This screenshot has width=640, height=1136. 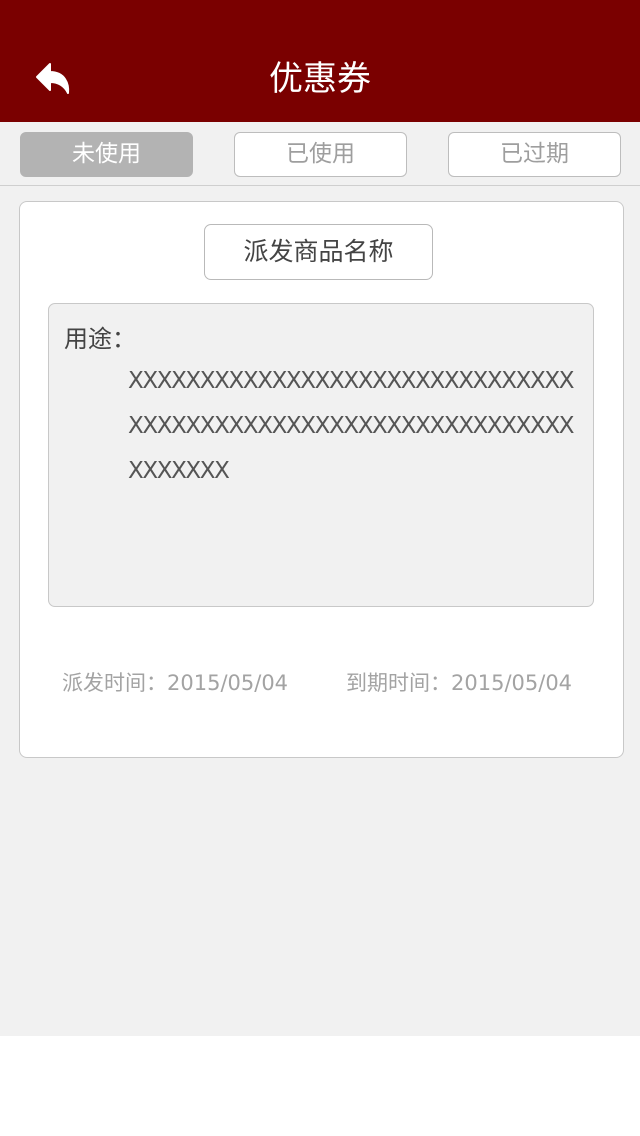 I want to click on product-name-button: 派发商品名称, so click(x=318, y=252).